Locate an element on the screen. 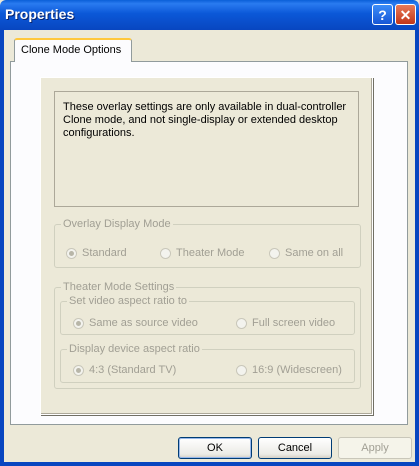  window-title: Properties is located at coordinates (40, 14).